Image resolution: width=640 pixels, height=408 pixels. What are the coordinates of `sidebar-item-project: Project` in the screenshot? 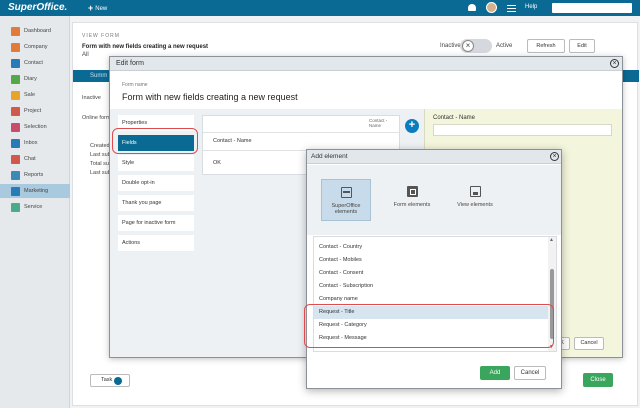 It's located at (35, 111).